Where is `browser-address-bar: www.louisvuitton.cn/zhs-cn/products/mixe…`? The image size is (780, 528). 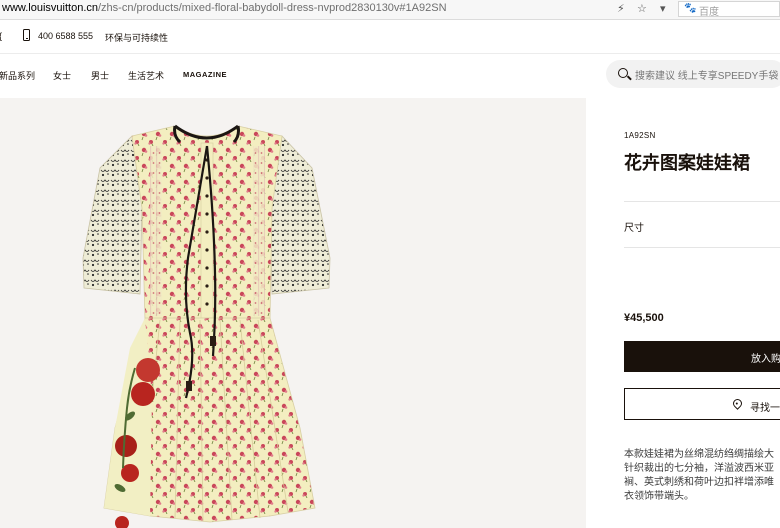 browser-address-bar: www.louisvuitton.cn/zhs-cn/products/mixe… is located at coordinates (390, 10).